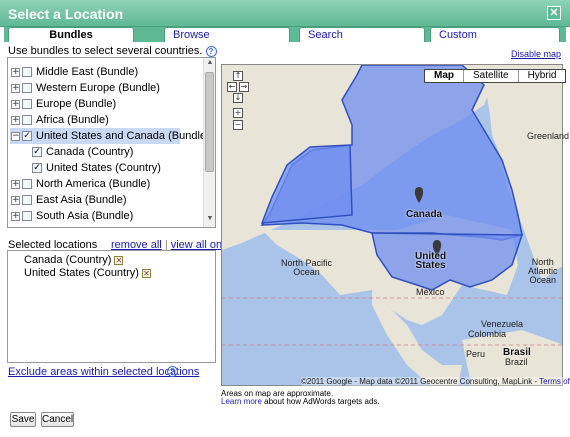  What do you see at coordinates (15, 136) in the screenshot?
I see `collapse-icon: −` at bounding box center [15, 136].